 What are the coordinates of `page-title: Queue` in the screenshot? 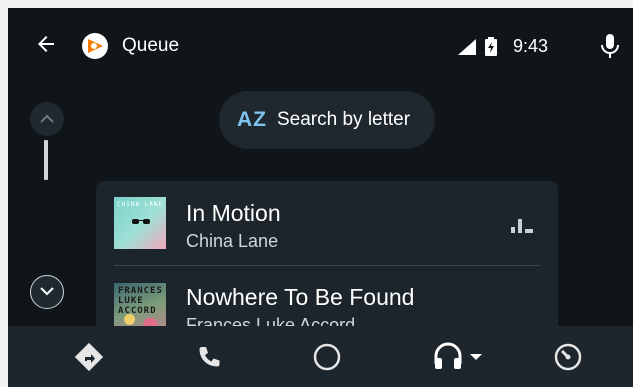 It's located at (151, 45).